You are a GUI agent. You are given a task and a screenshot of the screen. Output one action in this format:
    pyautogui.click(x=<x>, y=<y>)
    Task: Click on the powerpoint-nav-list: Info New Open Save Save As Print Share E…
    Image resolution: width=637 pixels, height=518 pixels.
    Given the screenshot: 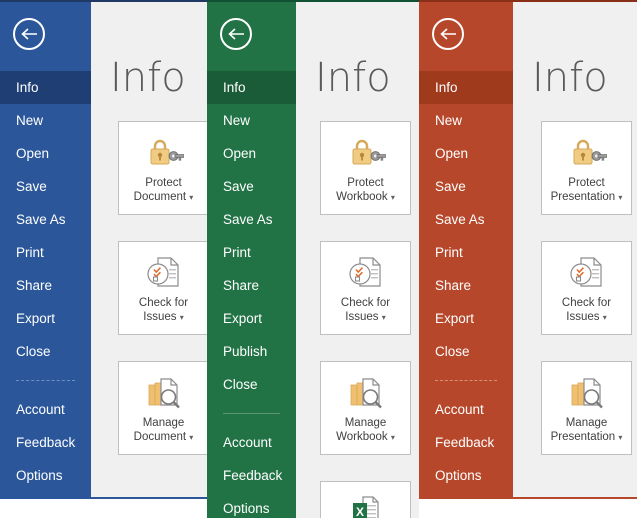 What is the action you would take?
    pyautogui.click(x=466, y=281)
    